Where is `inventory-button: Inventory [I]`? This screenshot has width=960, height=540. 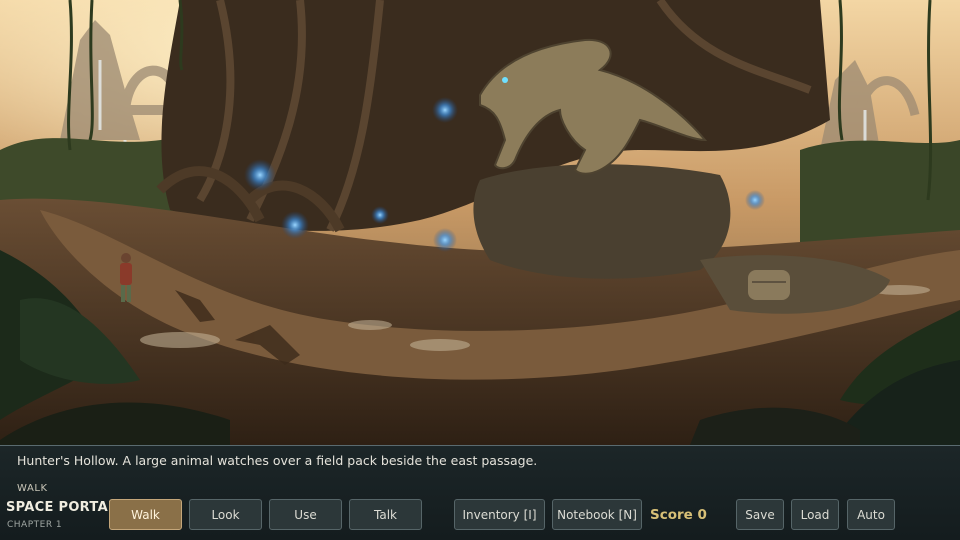
inventory-button: Inventory [I] is located at coordinates (499, 514).